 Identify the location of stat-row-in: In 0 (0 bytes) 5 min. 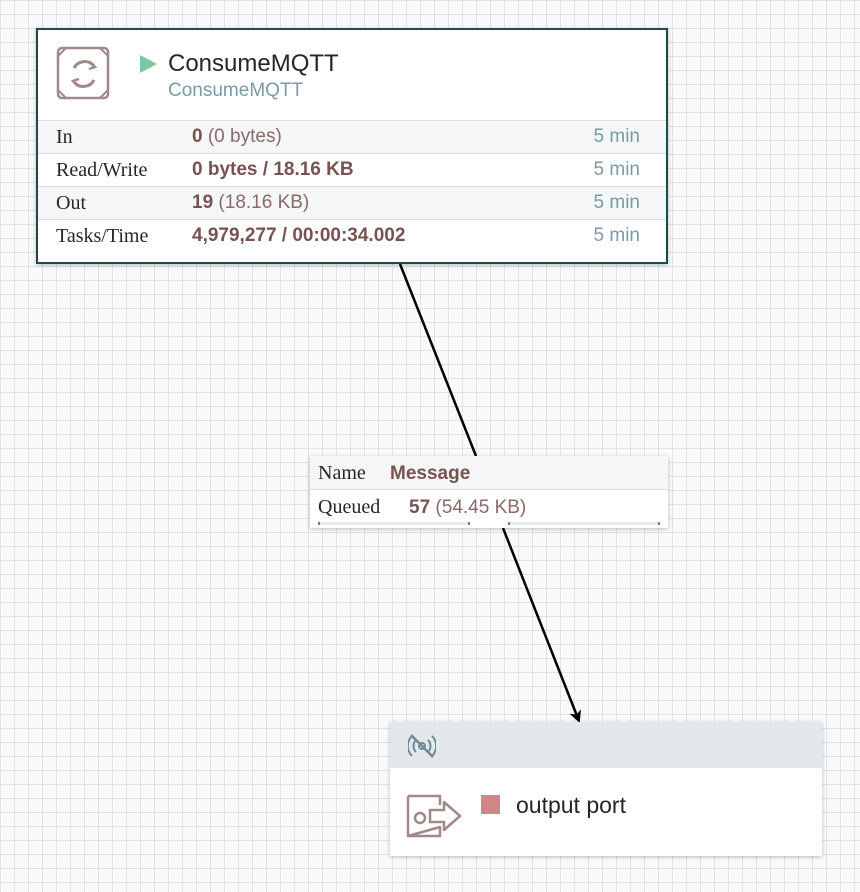
(352, 136).